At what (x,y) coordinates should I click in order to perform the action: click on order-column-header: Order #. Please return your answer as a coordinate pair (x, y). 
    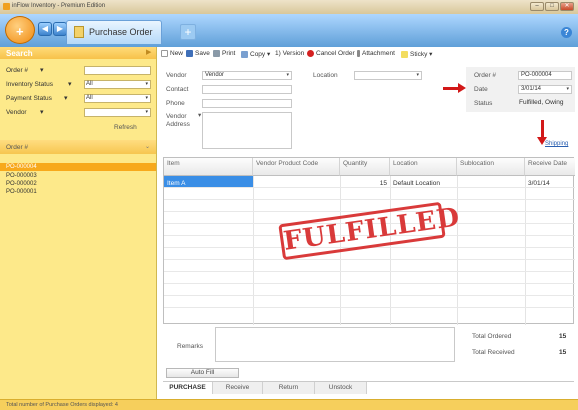
    Looking at the image, I should click on (17, 147).